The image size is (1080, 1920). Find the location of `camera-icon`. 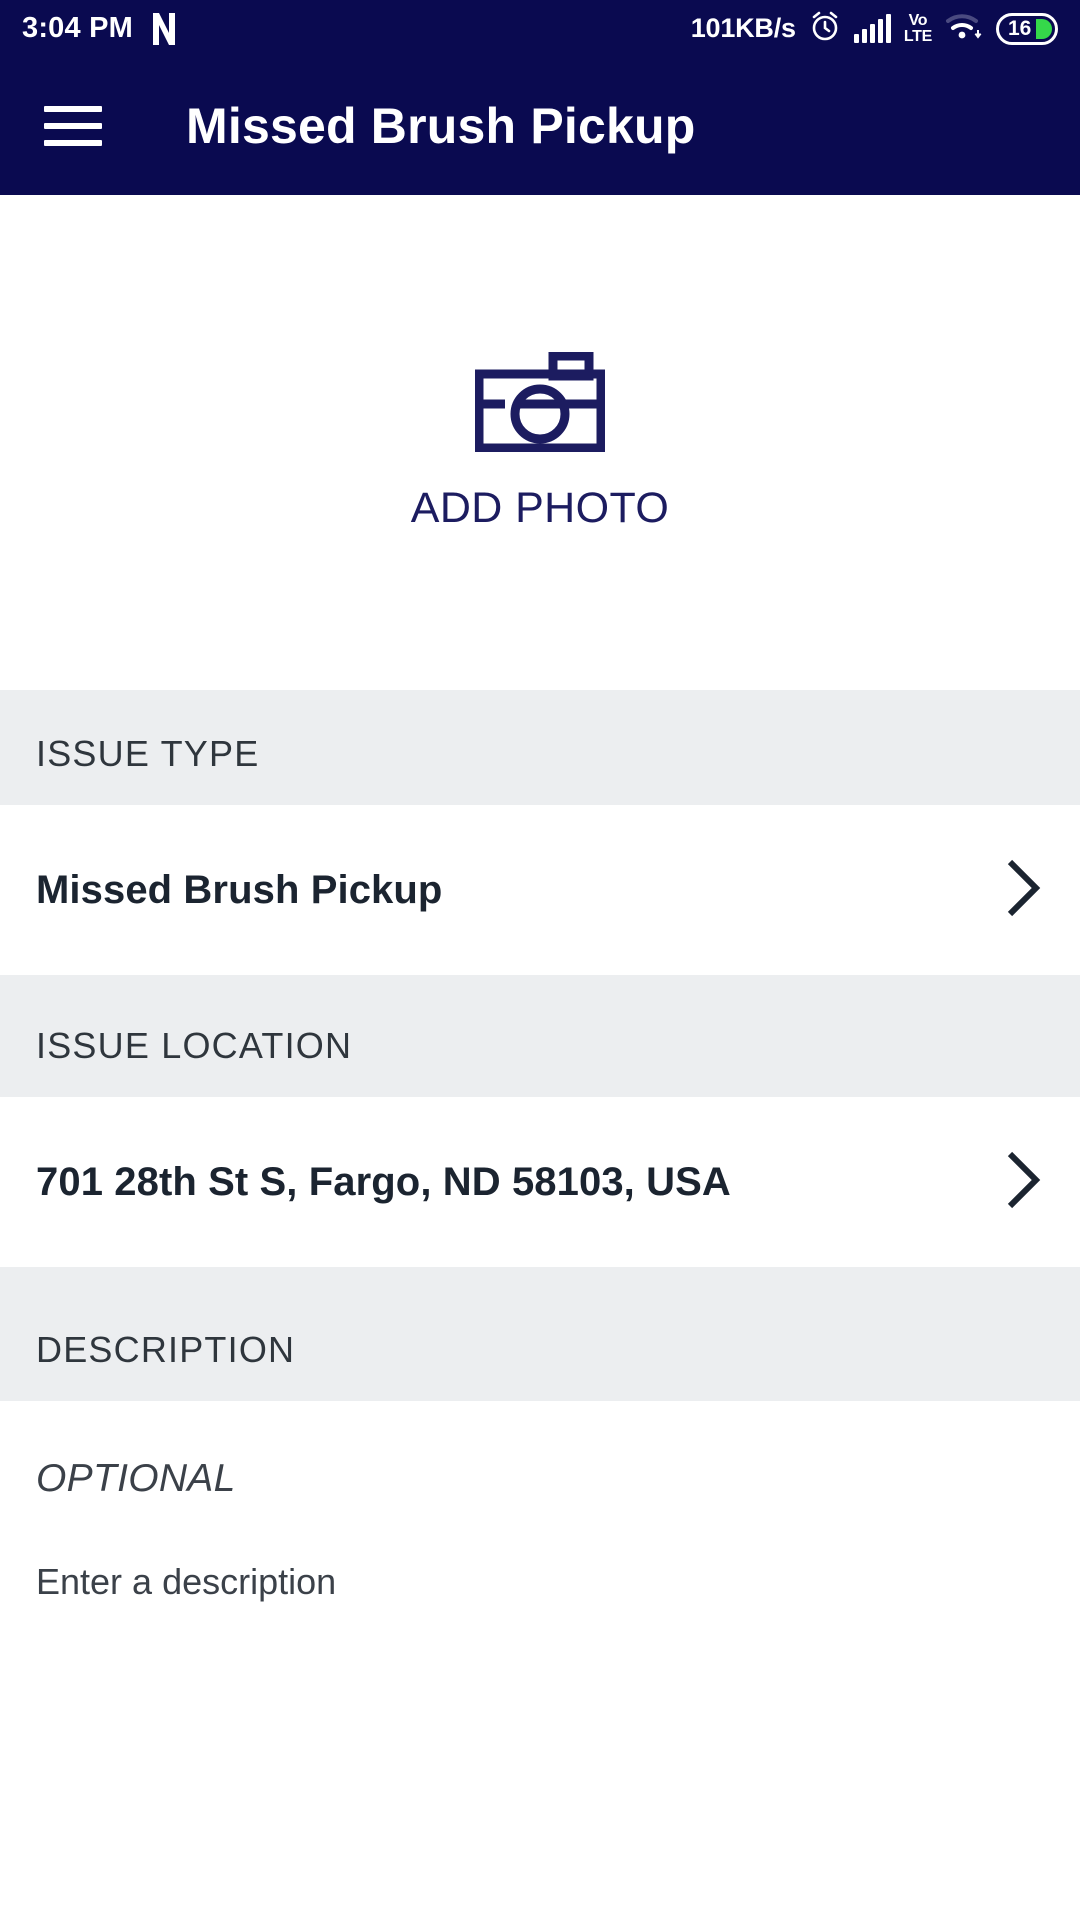

camera-icon is located at coordinates (540, 402).